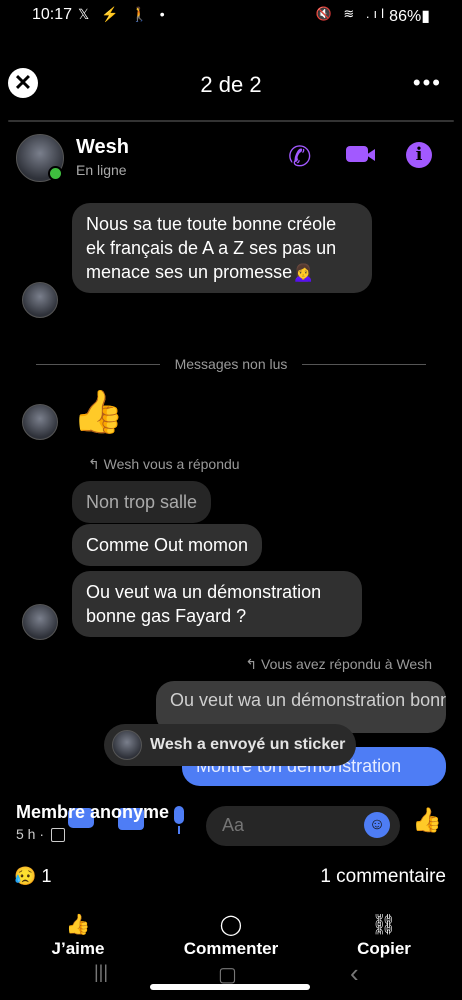 This screenshot has height=1000, width=462. Describe the element at coordinates (409, 16) in the screenshot. I see `battery-indicator: 86%▮` at that location.